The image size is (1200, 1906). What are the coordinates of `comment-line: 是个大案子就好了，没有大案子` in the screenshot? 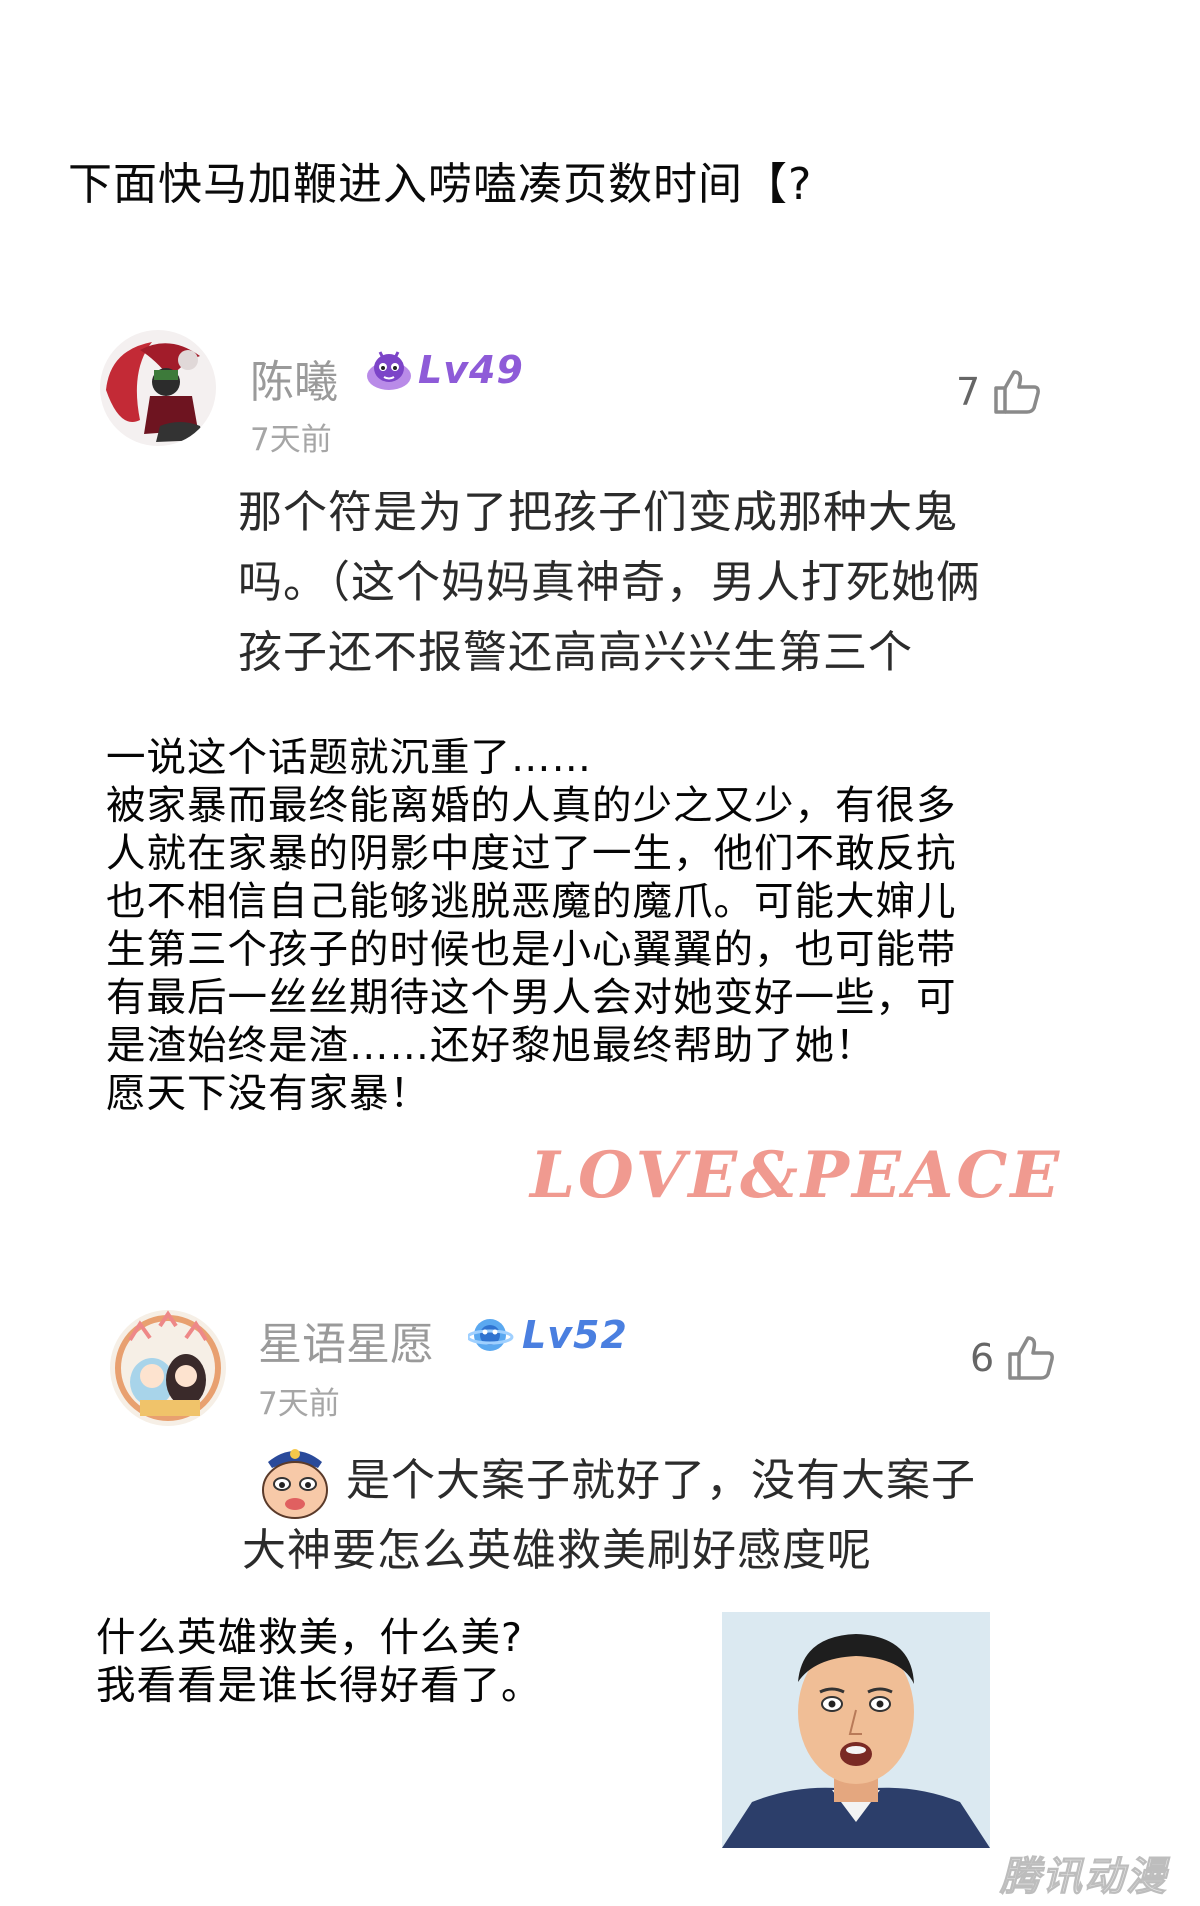 It's located at (661, 1480).